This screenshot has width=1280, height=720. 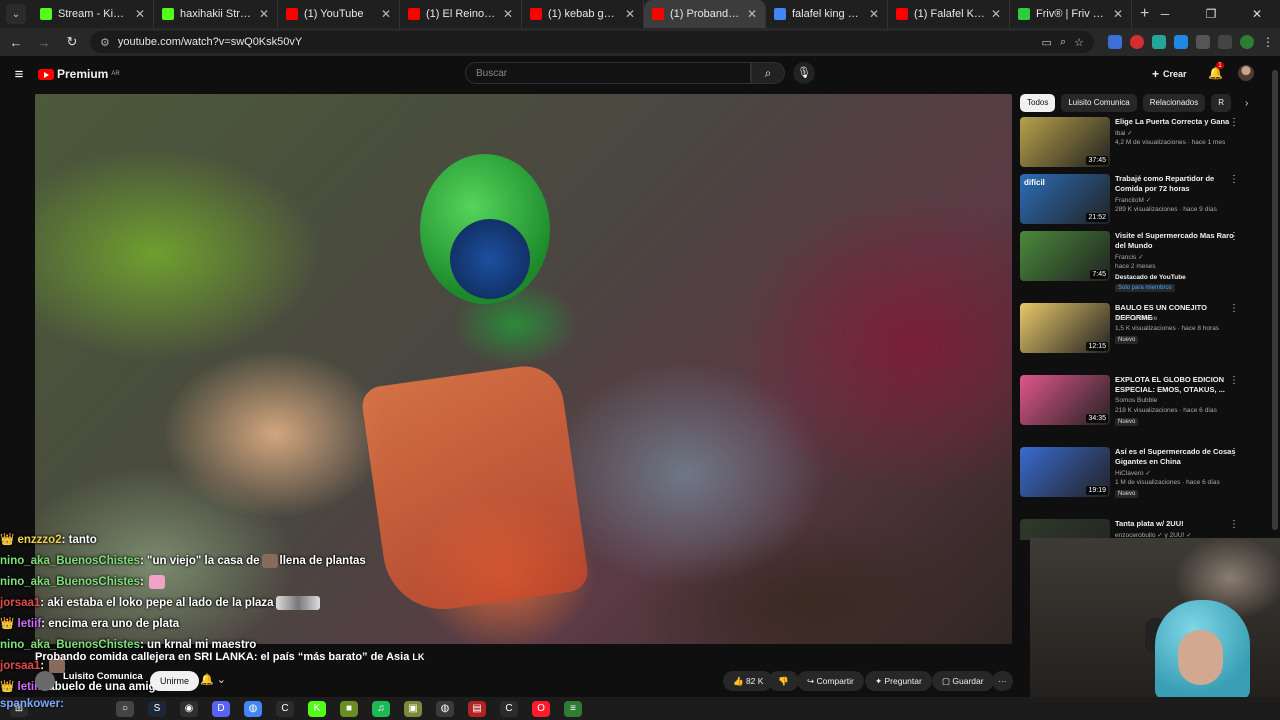 I want to click on notifications-bell-icon: 🔔 1, so click(x=1216, y=71).